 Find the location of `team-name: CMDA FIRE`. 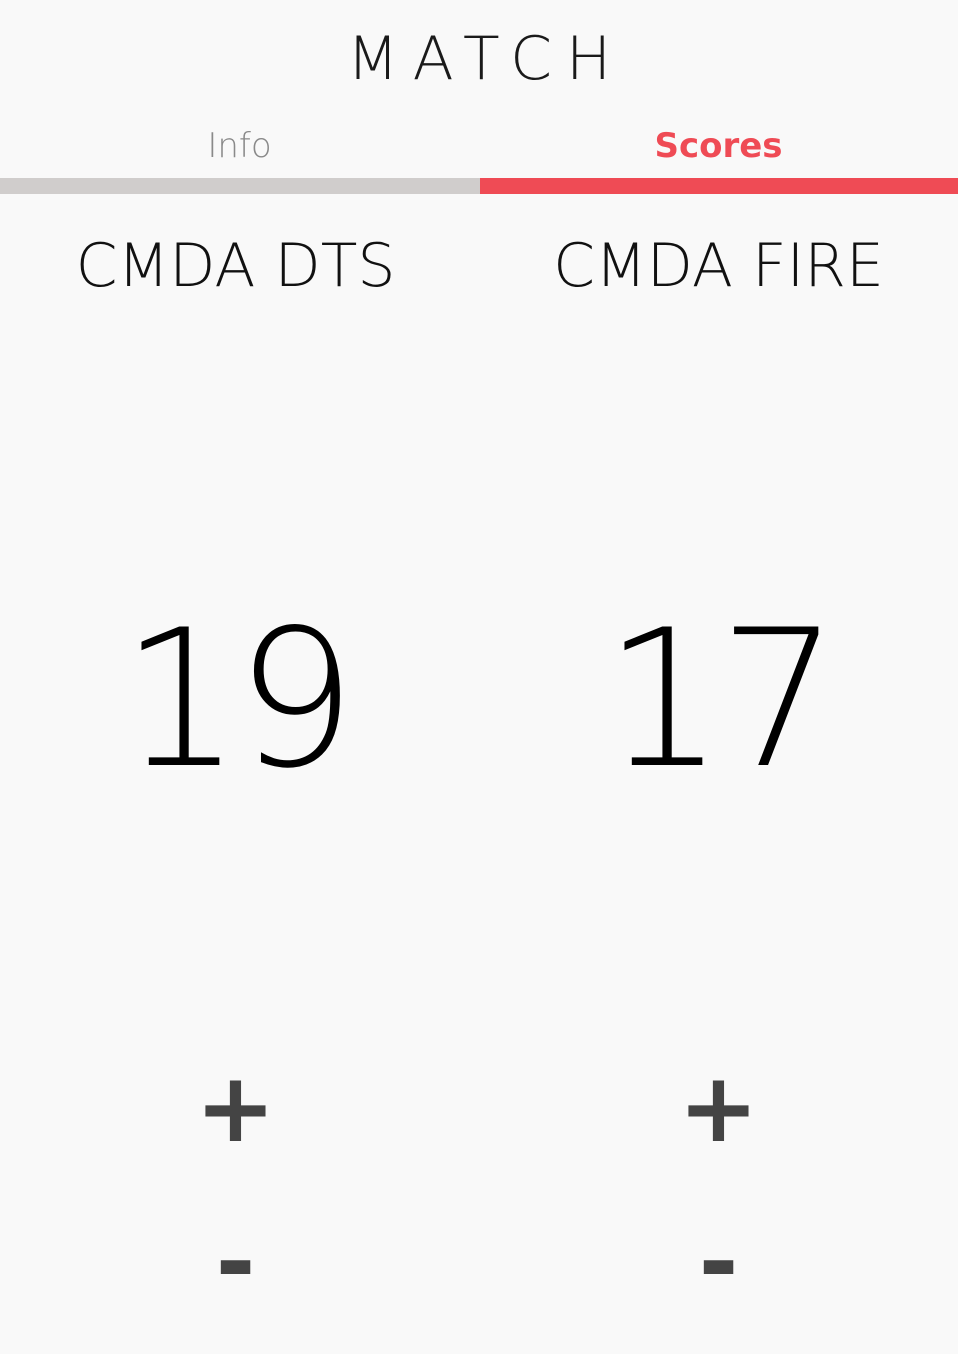

team-name: CMDA FIRE is located at coordinates (718, 266).